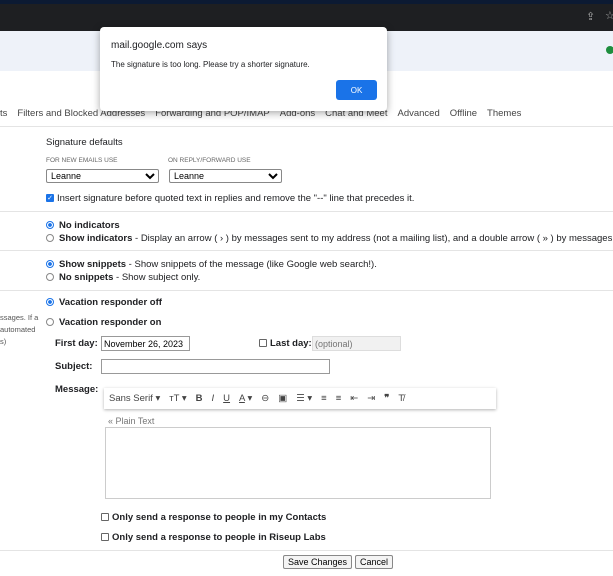 The image size is (613, 576). Describe the element at coordinates (504, 113) in the screenshot. I see `tab-themes: Themes` at that location.